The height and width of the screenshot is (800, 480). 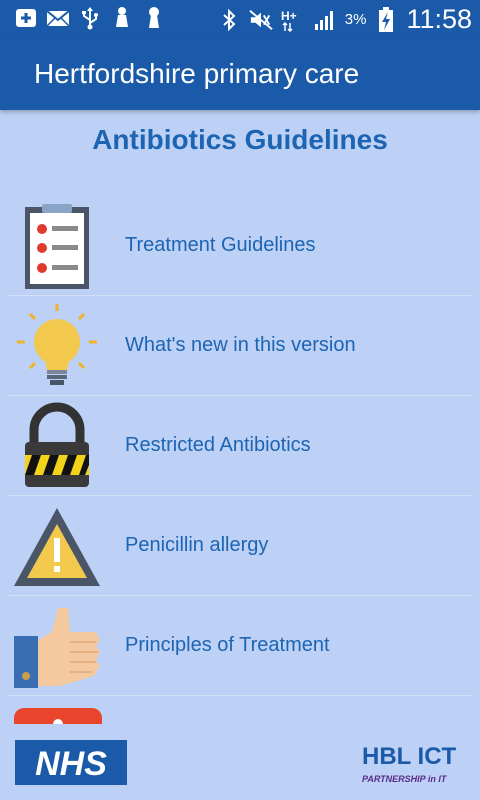 I want to click on usb-icon, so click(x=90, y=18).